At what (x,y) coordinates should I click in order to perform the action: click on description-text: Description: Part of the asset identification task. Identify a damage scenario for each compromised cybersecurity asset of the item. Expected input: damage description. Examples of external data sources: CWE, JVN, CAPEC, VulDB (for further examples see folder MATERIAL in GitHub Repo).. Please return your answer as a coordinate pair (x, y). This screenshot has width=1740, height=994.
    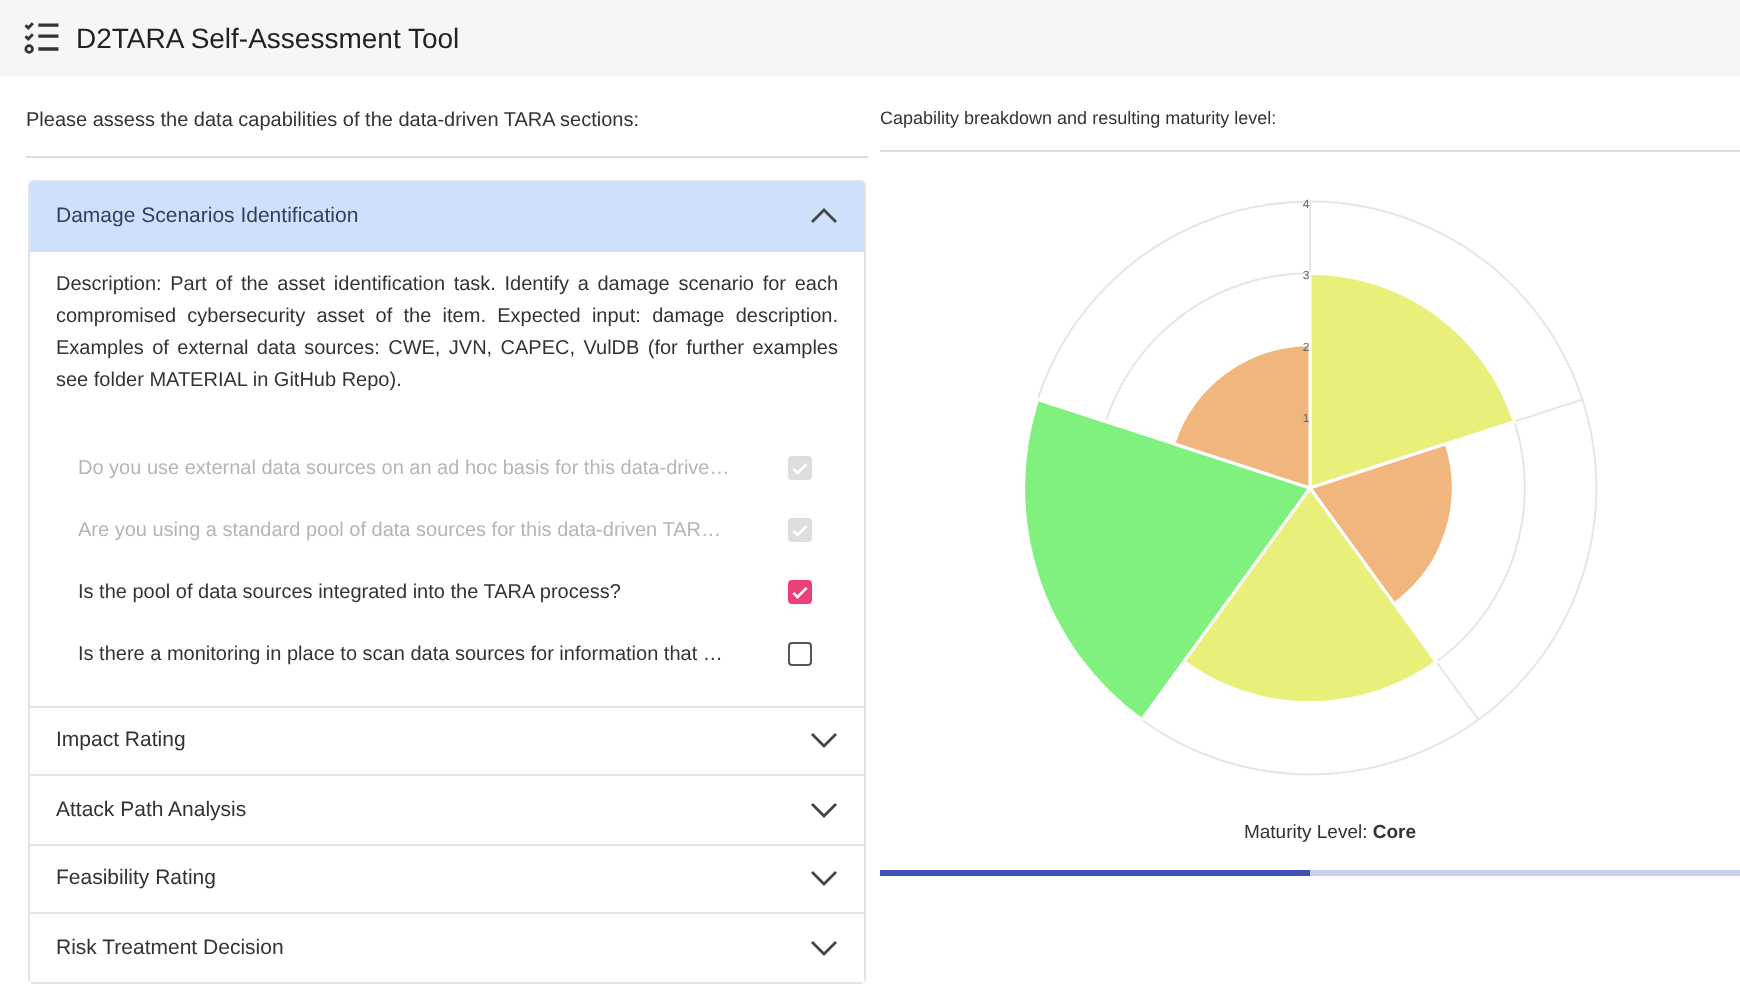
    Looking at the image, I should click on (447, 333).